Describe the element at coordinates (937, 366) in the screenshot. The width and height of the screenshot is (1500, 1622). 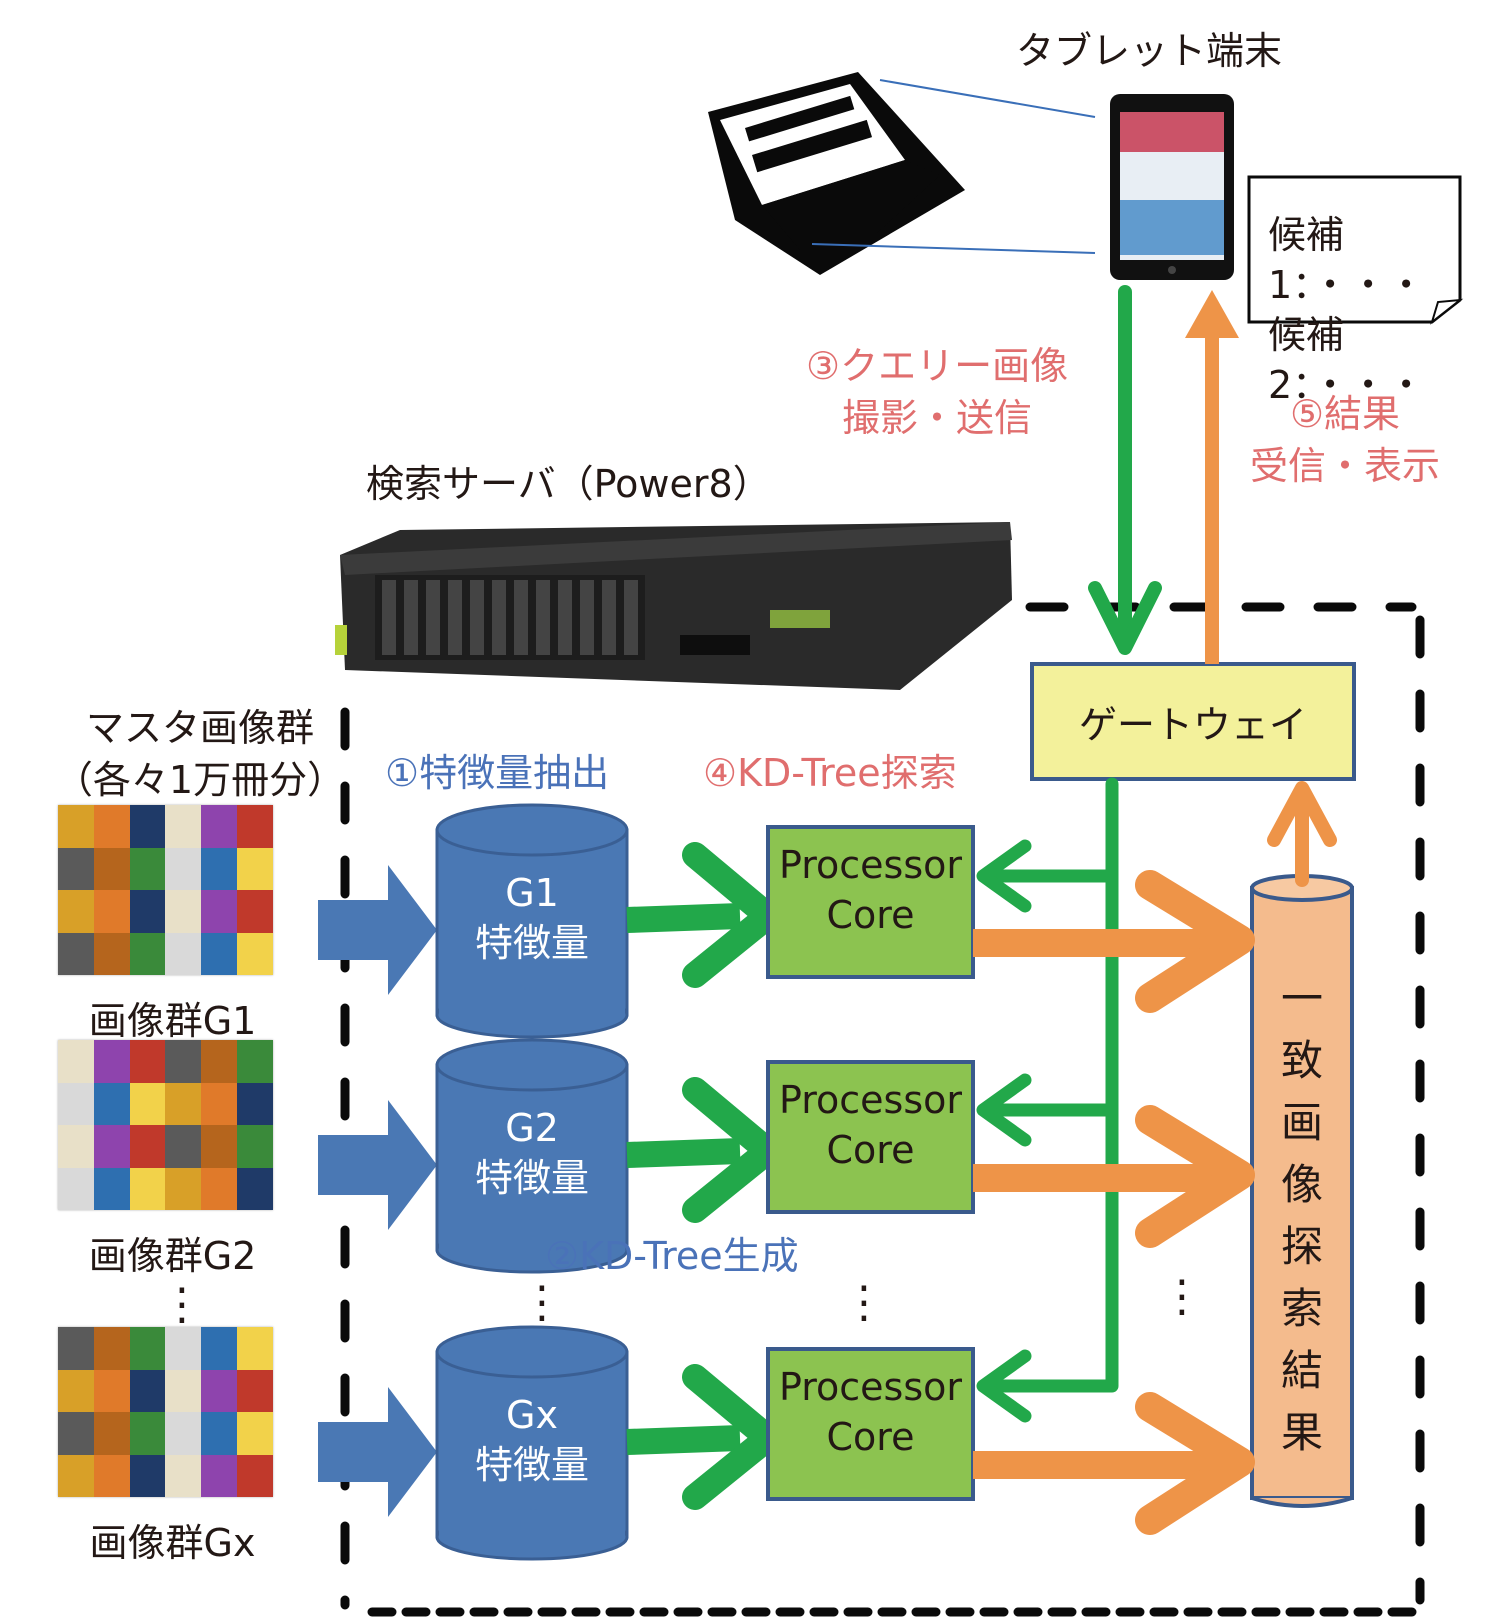
I see `step3-line1: ③クエリー画像` at that location.